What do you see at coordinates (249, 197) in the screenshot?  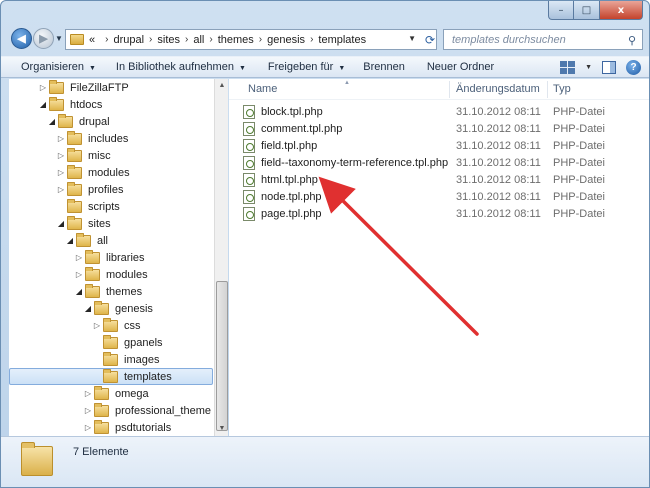 I see `php-file-icon` at bounding box center [249, 197].